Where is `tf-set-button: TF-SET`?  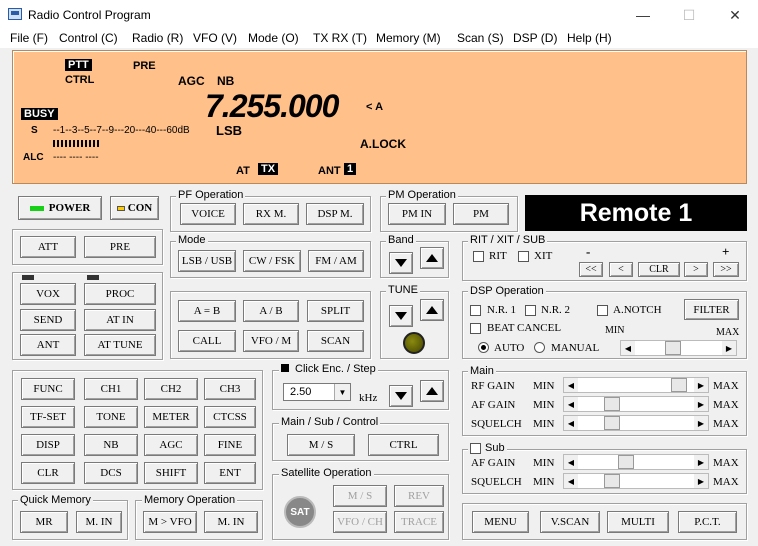 tf-set-button: TF-SET is located at coordinates (48, 417).